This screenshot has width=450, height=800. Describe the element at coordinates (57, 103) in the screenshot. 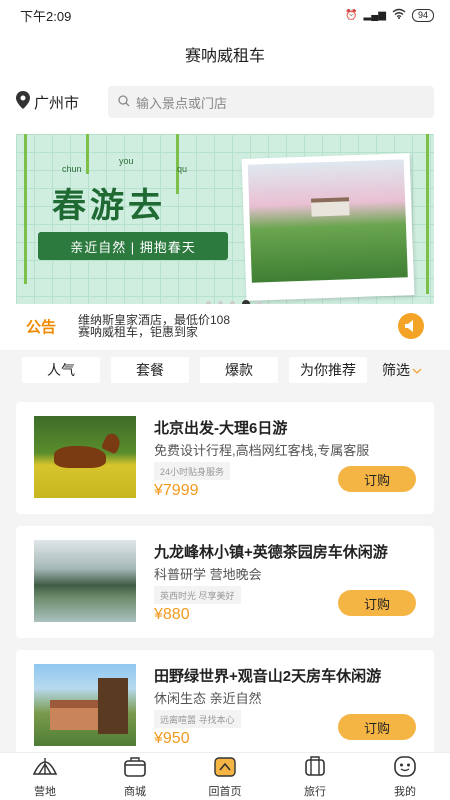

I see `location-city: 广州市` at that location.